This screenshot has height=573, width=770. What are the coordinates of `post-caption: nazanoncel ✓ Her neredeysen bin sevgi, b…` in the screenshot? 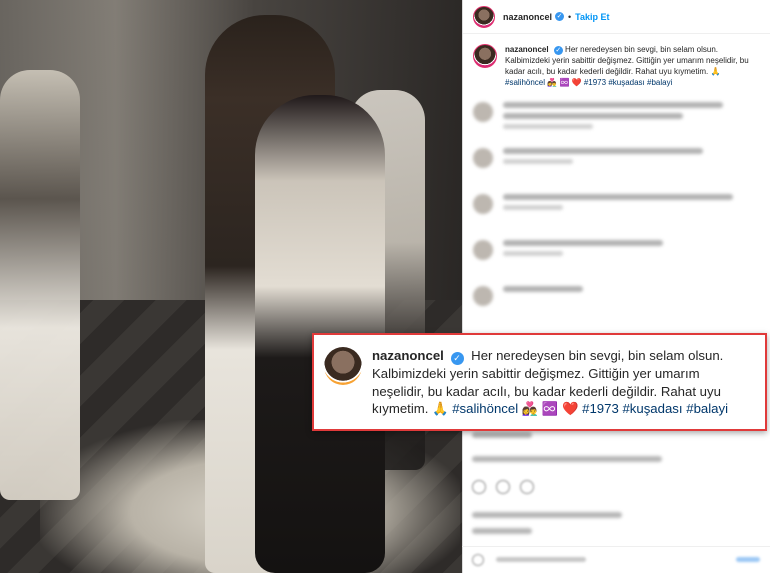 It's located at (616, 61).